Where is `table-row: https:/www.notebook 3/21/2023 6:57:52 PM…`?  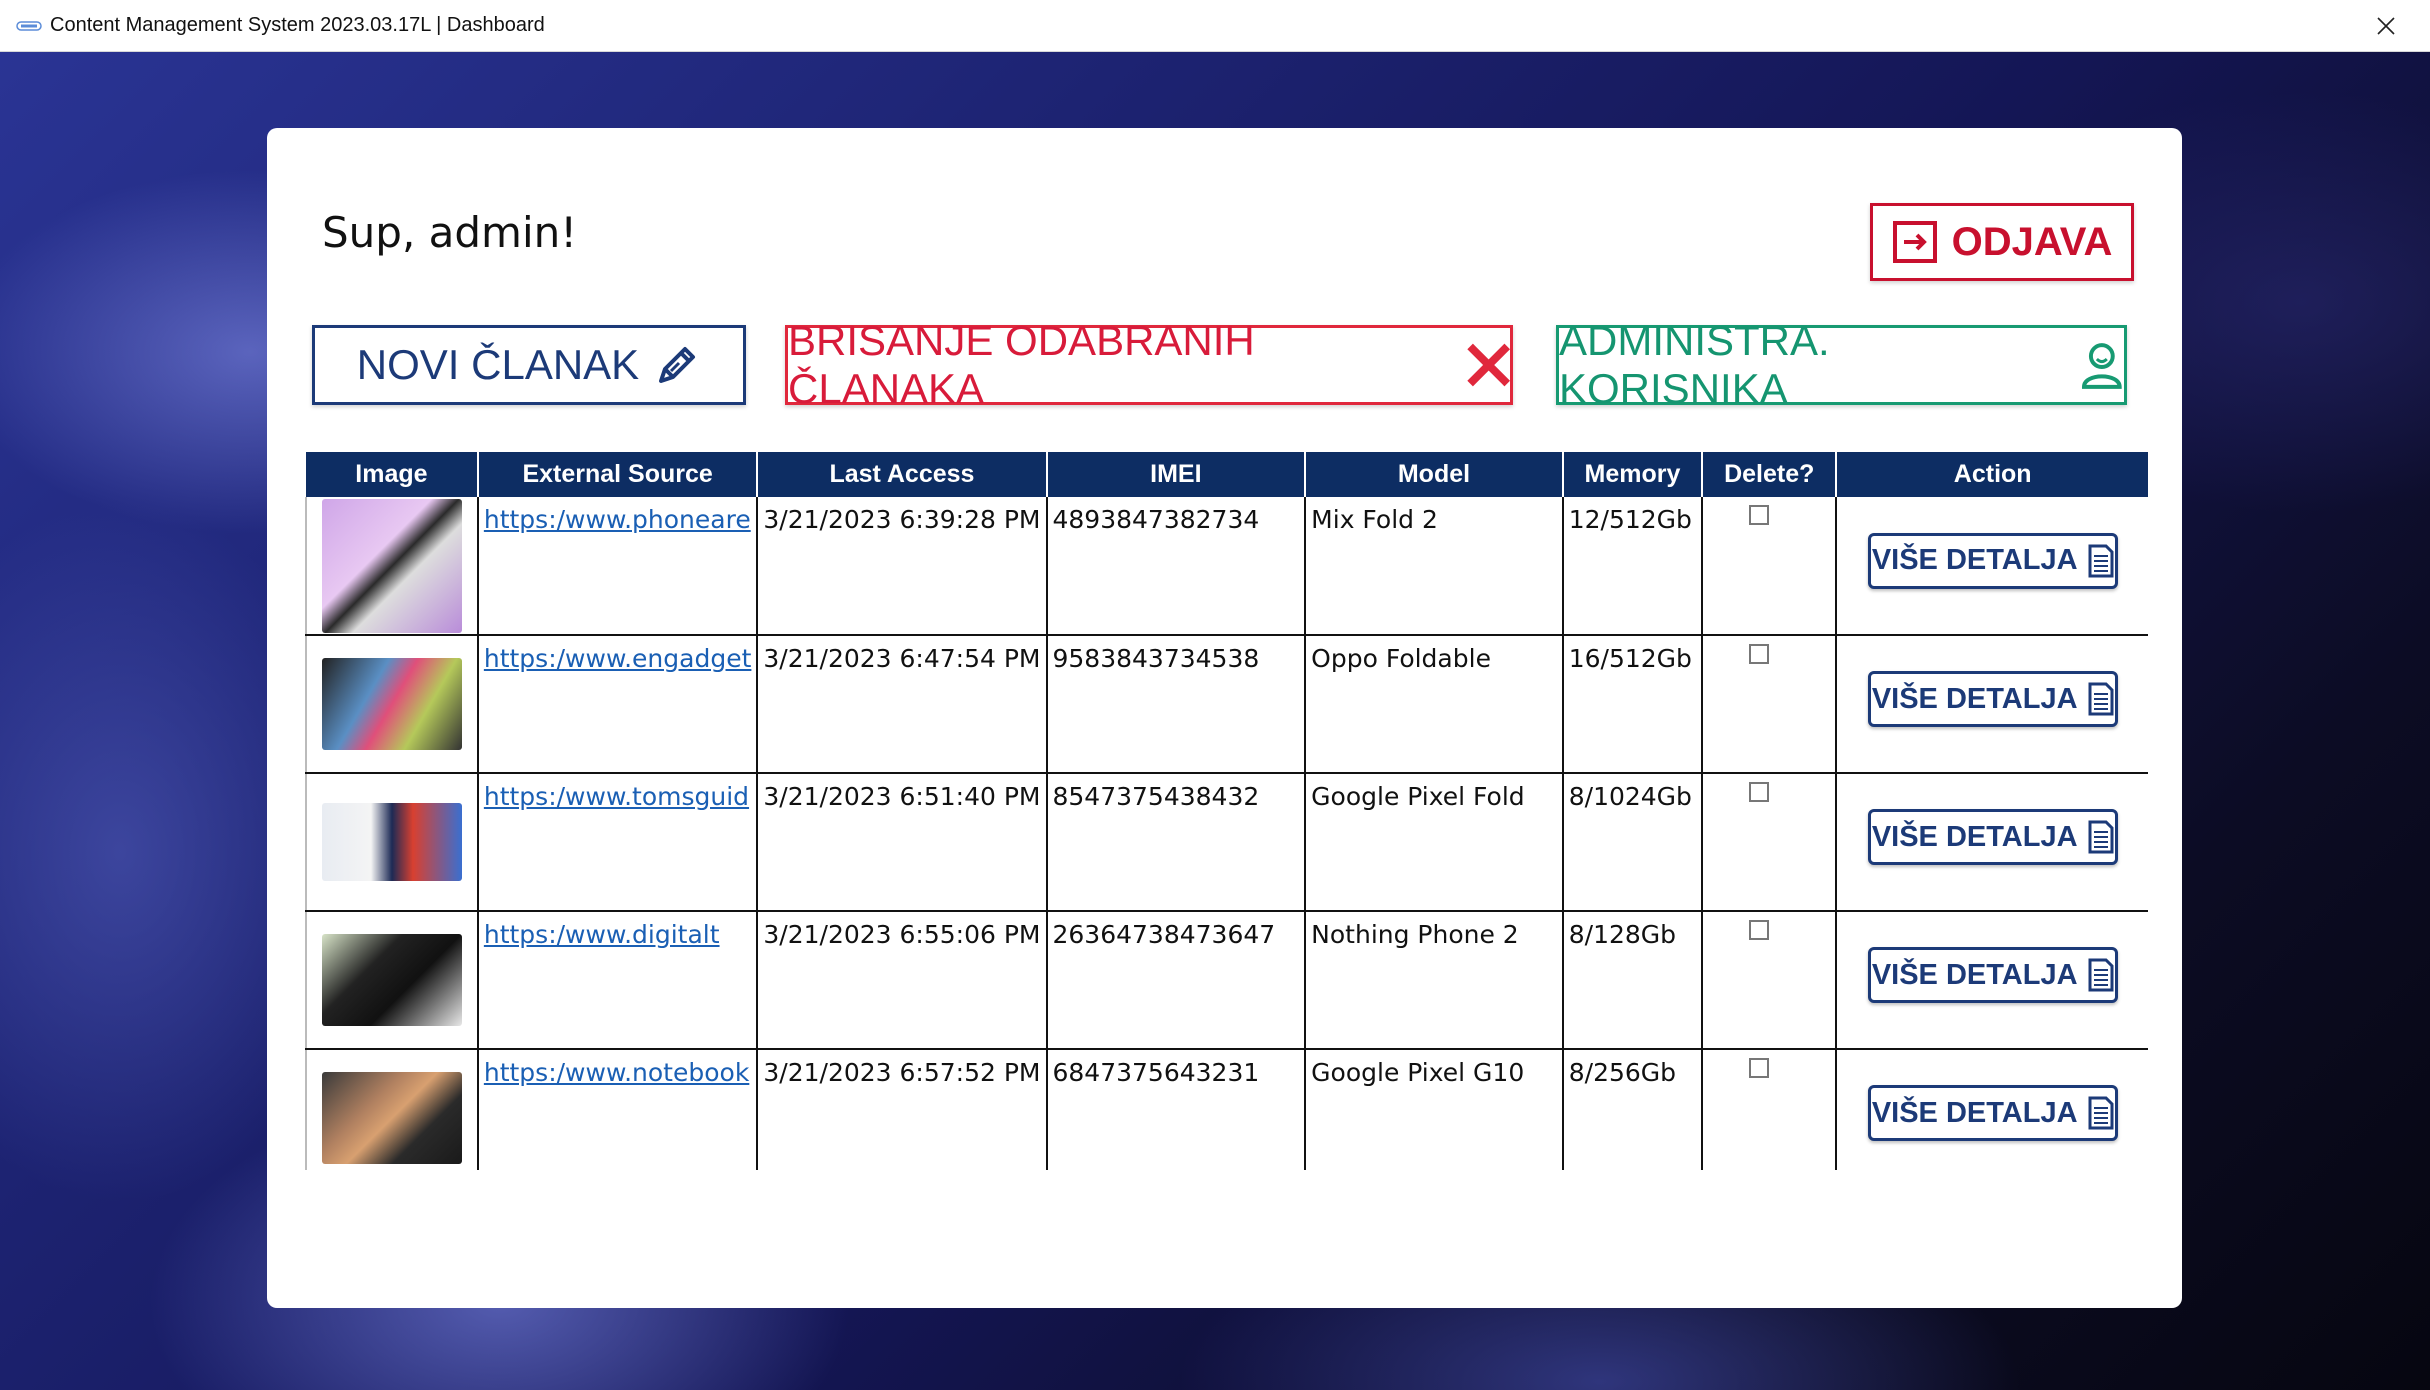 table-row: https:/www.notebook 3/21/2023 6:57:52 PM… is located at coordinates (1226, 1109).